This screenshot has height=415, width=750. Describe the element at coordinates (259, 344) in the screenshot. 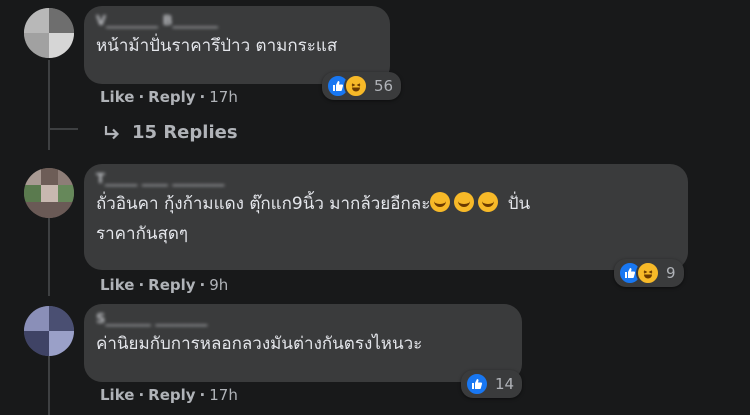

I see `comment-text: ค่านิยมกับการหลอกลวงมันต่างกันตรงไหนวะ` at that location.